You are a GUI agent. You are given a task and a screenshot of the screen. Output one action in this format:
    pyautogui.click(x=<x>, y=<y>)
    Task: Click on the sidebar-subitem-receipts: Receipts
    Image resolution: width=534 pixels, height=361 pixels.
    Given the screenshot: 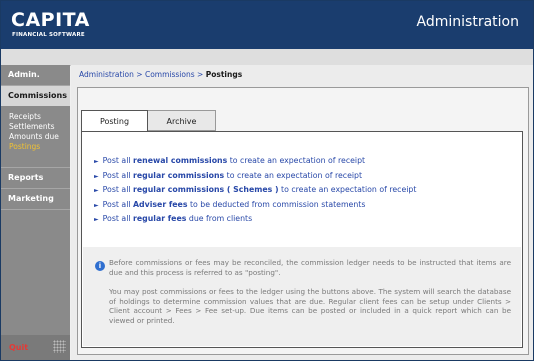 What is the action you would take?
    pyautogui.click(x=25, y=117)
    